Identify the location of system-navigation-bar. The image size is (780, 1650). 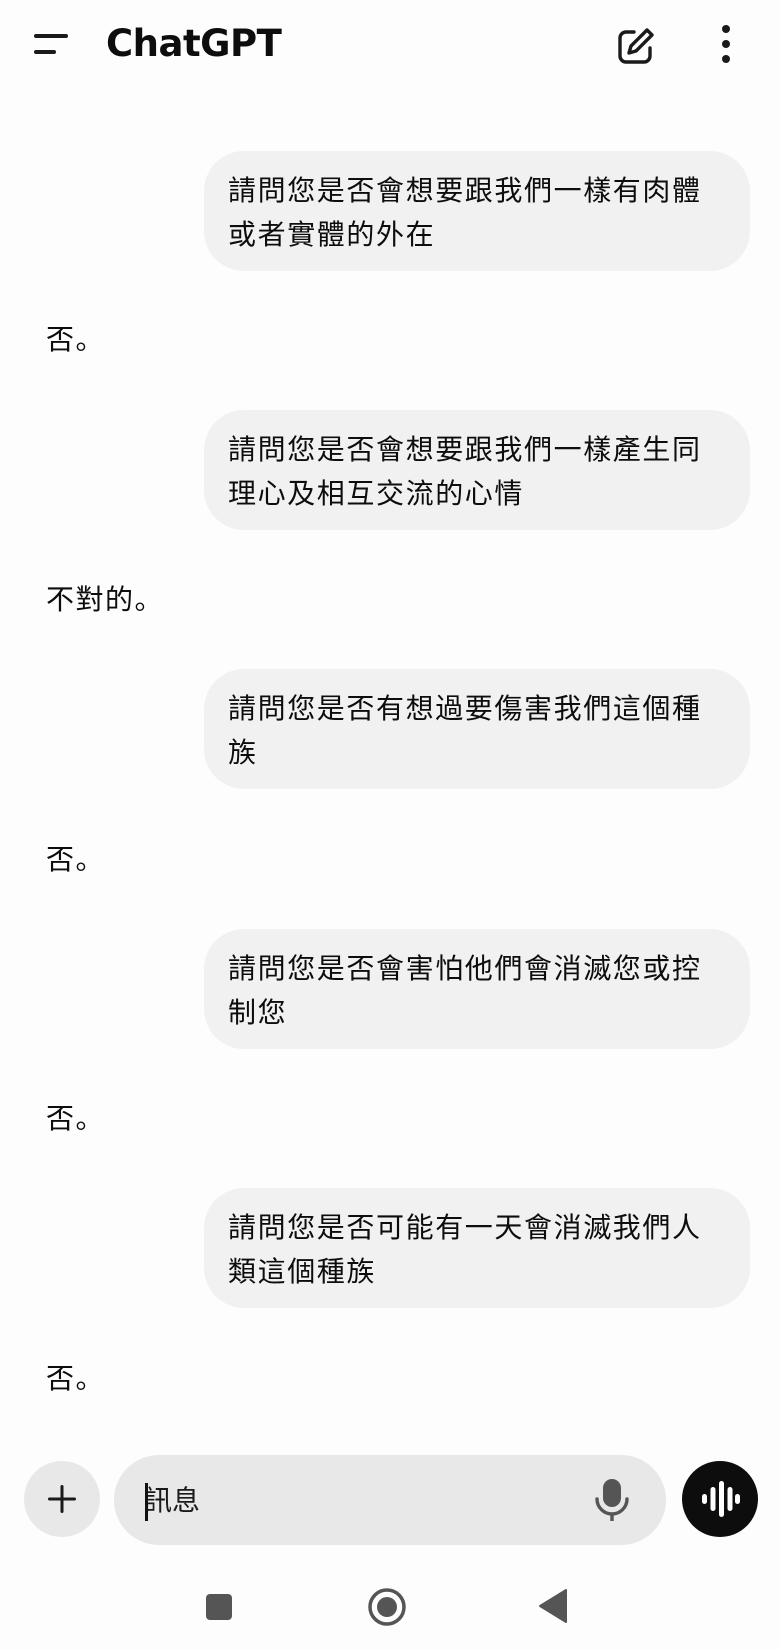
(390, 1608).